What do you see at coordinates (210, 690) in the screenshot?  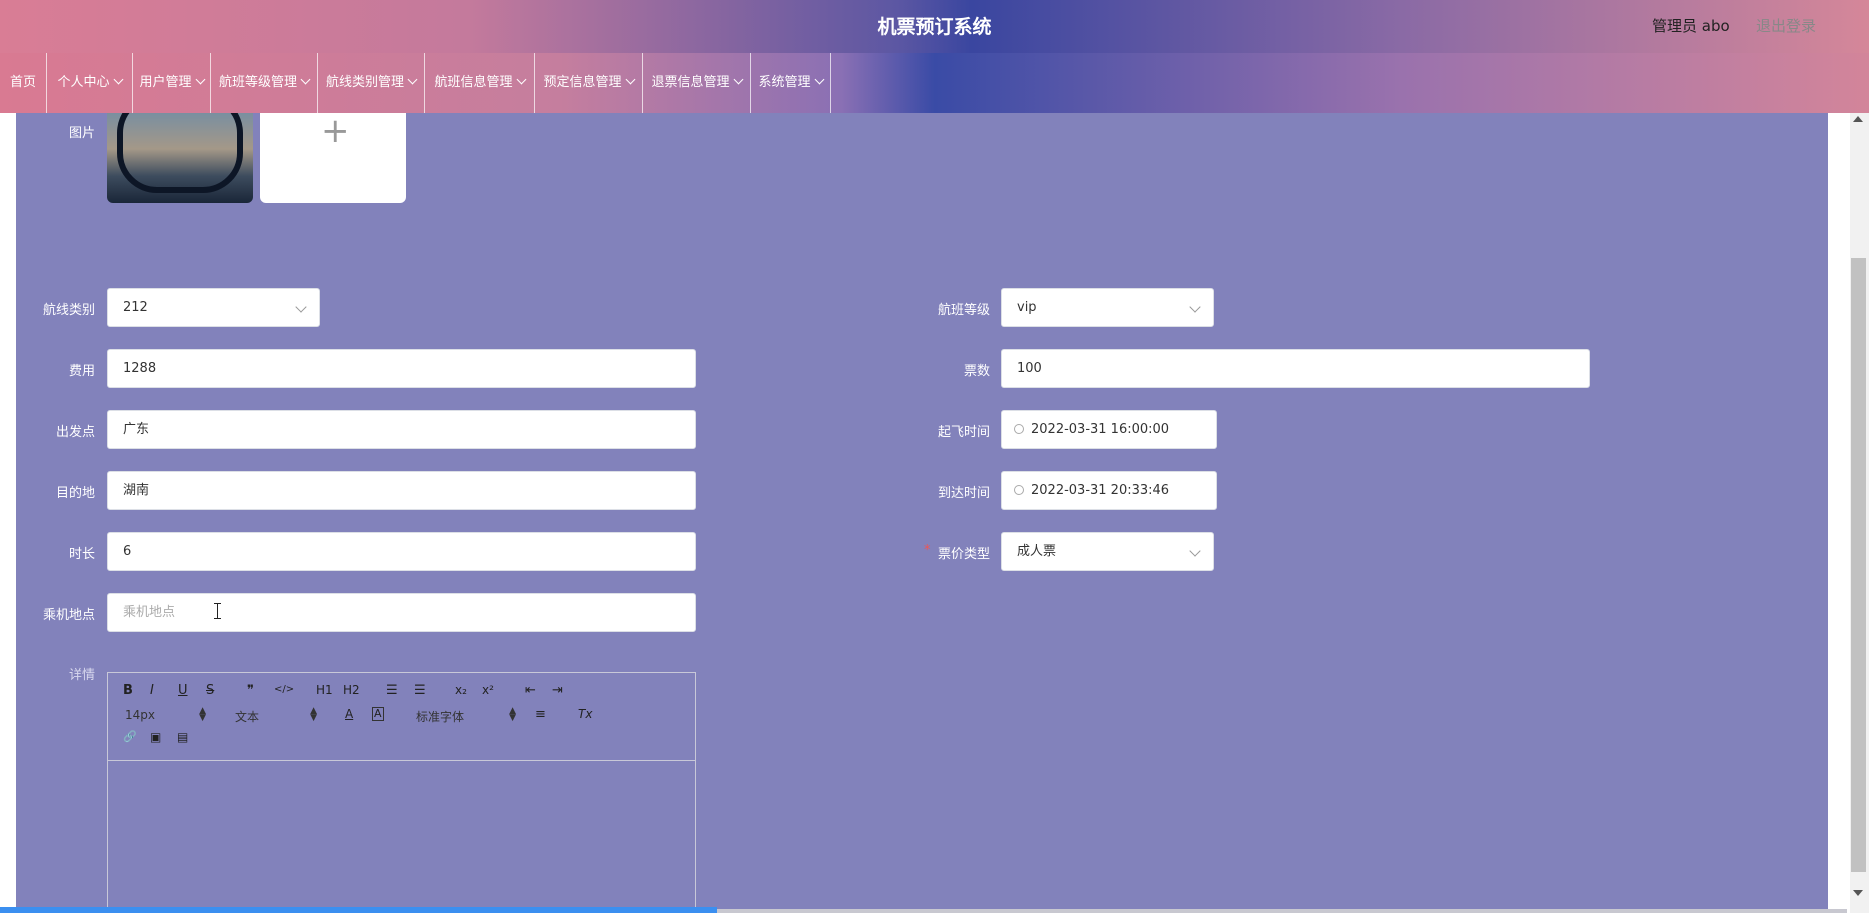 I see `strike-button: S` at bounding box center [210, 690].